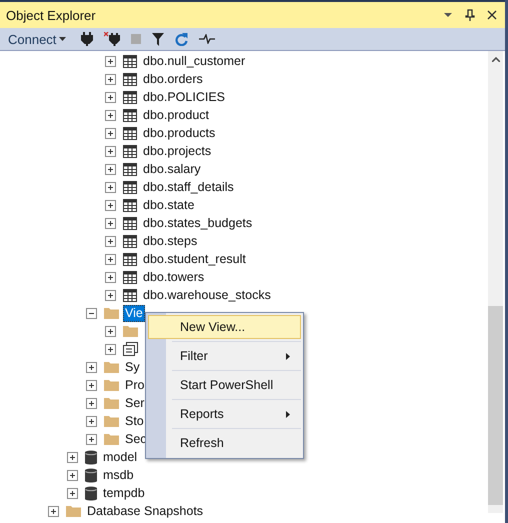 The width and height of the screenshot is (508, 523). I want to click on tree-item: dbo.null_customer, so click(194, 61).